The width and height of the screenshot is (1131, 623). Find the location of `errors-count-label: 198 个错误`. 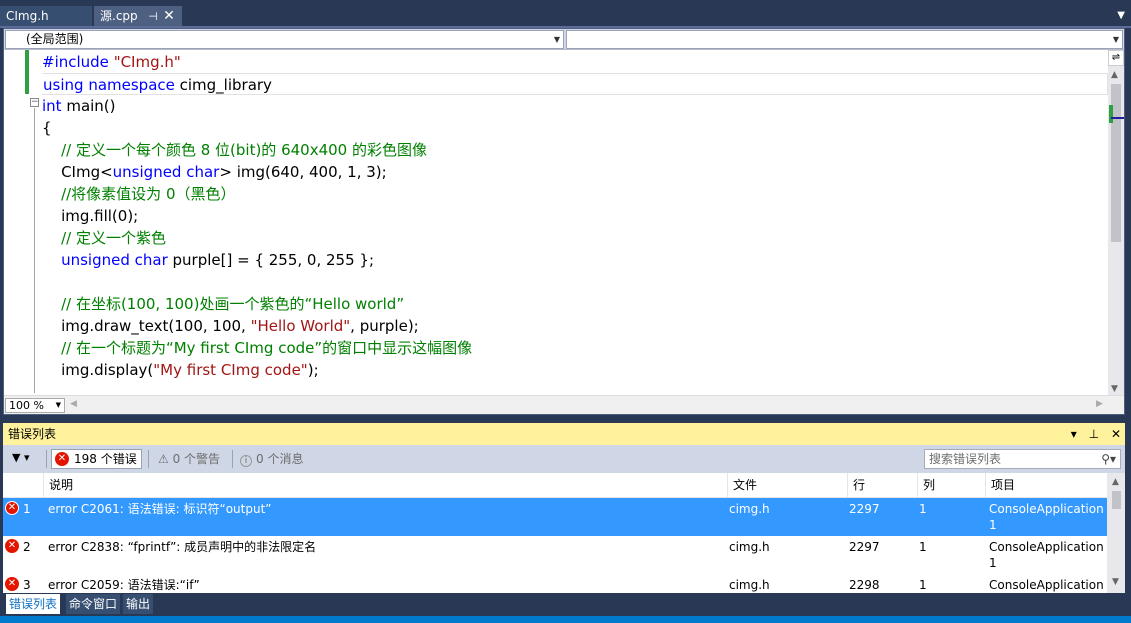

errors-count-label: 198 个错误 is located at coordinates (105, 459).